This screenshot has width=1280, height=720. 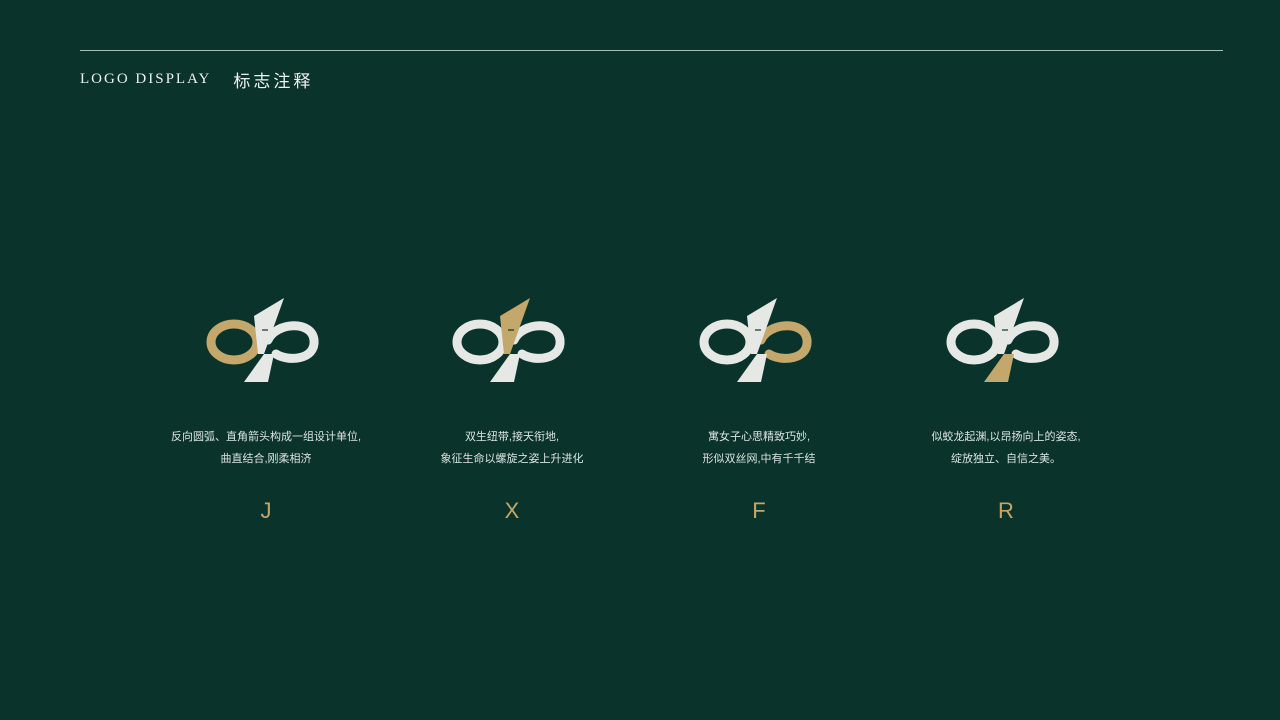 I want to click on logo-letter: R, so click(x=1006, y=510).